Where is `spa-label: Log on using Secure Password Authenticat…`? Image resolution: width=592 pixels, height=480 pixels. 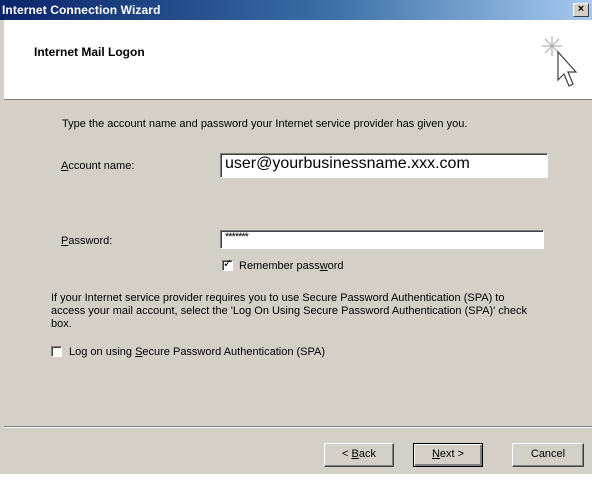 spa-label: Log on using Secure Password Authenticat… is located at coordinates (197, 352).